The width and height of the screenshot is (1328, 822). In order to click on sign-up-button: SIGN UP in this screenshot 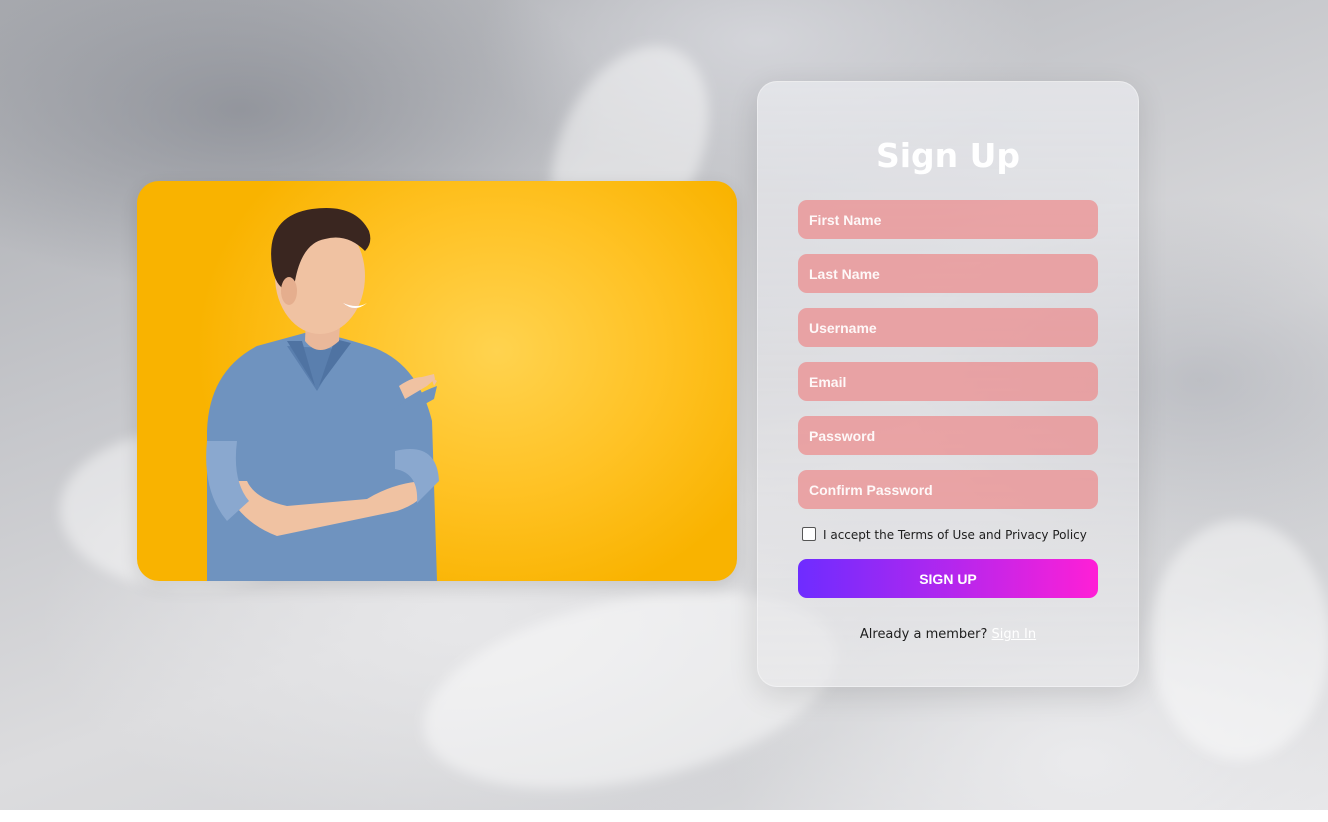, I will do `click(948, 578)`.